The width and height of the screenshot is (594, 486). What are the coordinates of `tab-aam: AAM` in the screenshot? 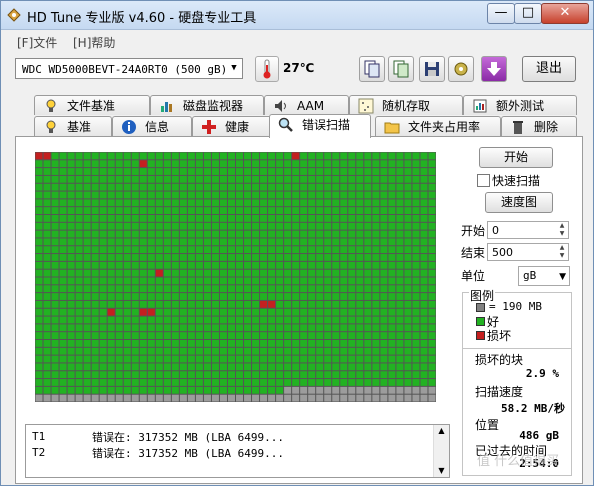 It's located at (306, 105).